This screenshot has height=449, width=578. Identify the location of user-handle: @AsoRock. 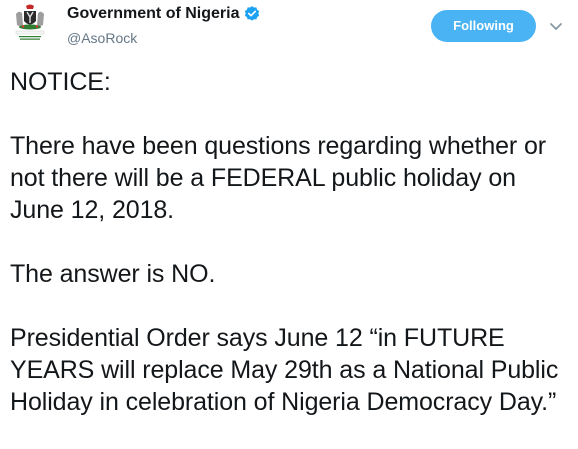
(164, 38).